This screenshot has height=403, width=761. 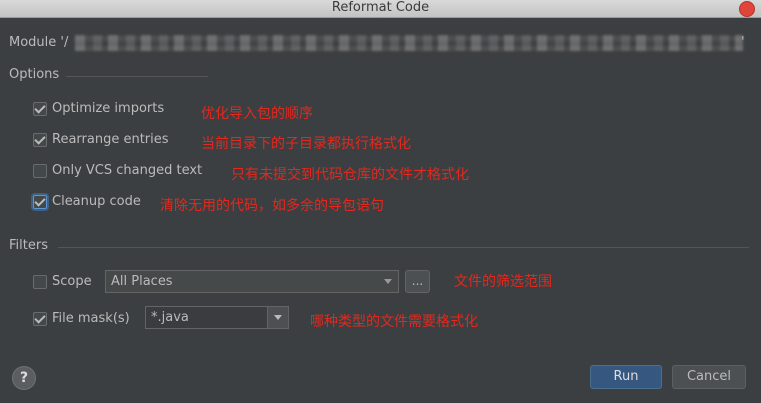 I want to click on run-button: Run, so click(x=626, y=377).